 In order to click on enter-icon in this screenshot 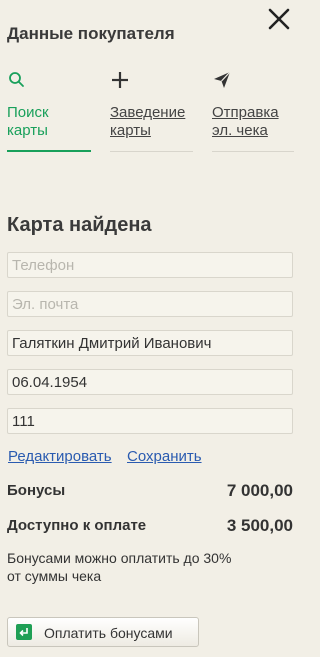, I will do `click(24, 632)`.